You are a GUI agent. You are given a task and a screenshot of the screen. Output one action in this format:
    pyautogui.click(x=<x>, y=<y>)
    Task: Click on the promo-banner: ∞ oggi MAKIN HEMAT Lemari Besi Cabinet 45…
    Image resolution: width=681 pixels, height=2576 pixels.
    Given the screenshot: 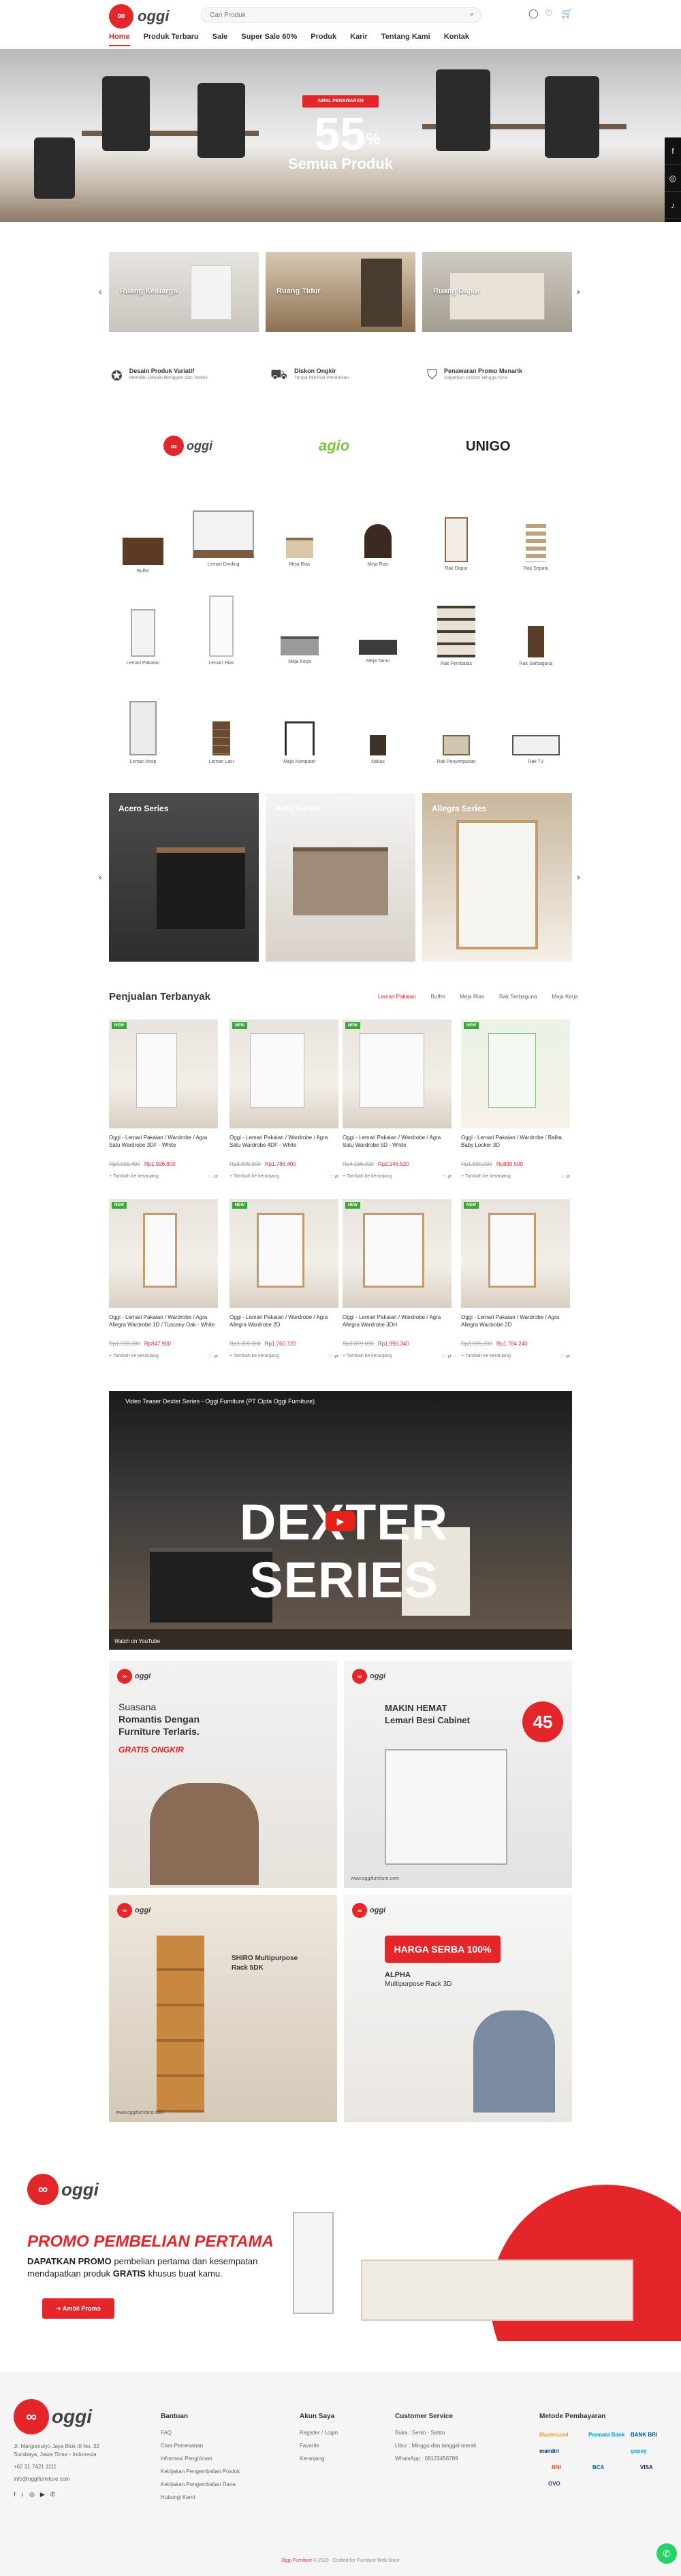 What is the action you would take?
    pyautogui.click(x=458, y=1774)
    